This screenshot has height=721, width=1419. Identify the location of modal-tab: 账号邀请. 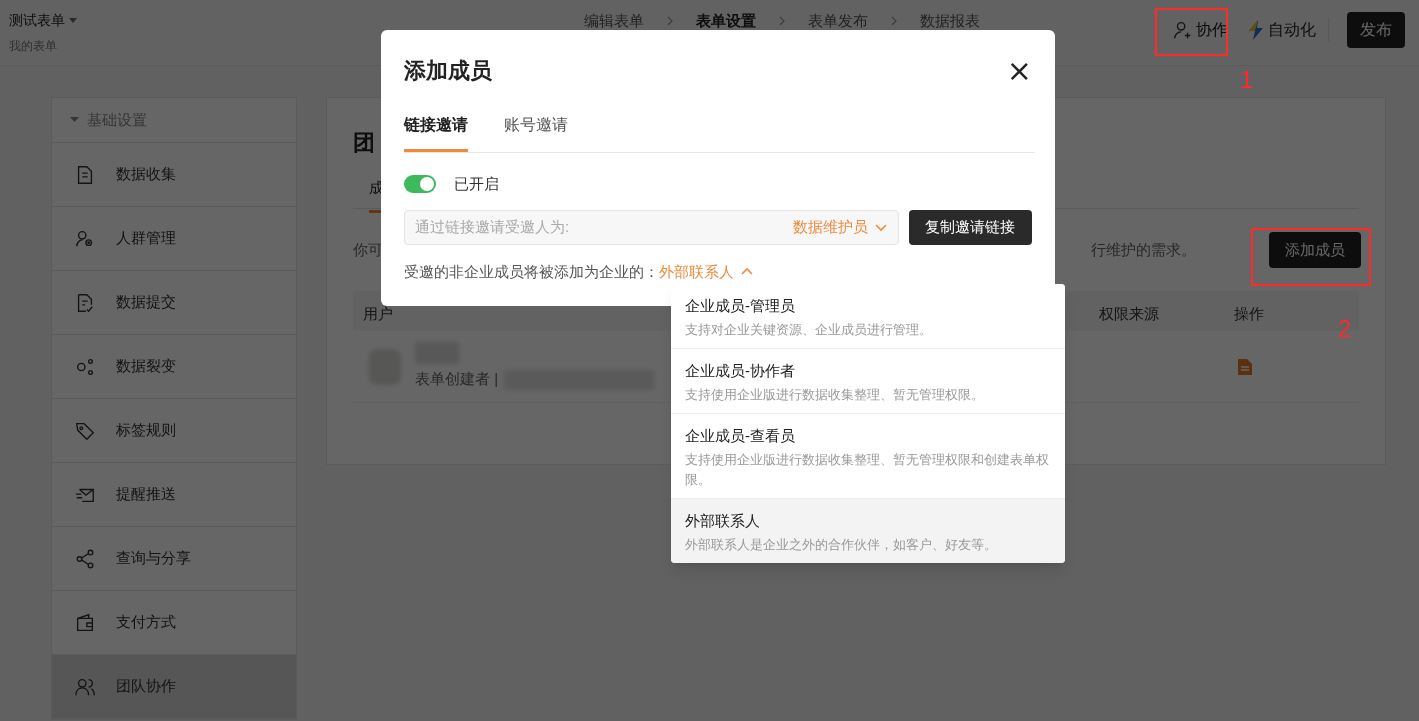
(536, 132).